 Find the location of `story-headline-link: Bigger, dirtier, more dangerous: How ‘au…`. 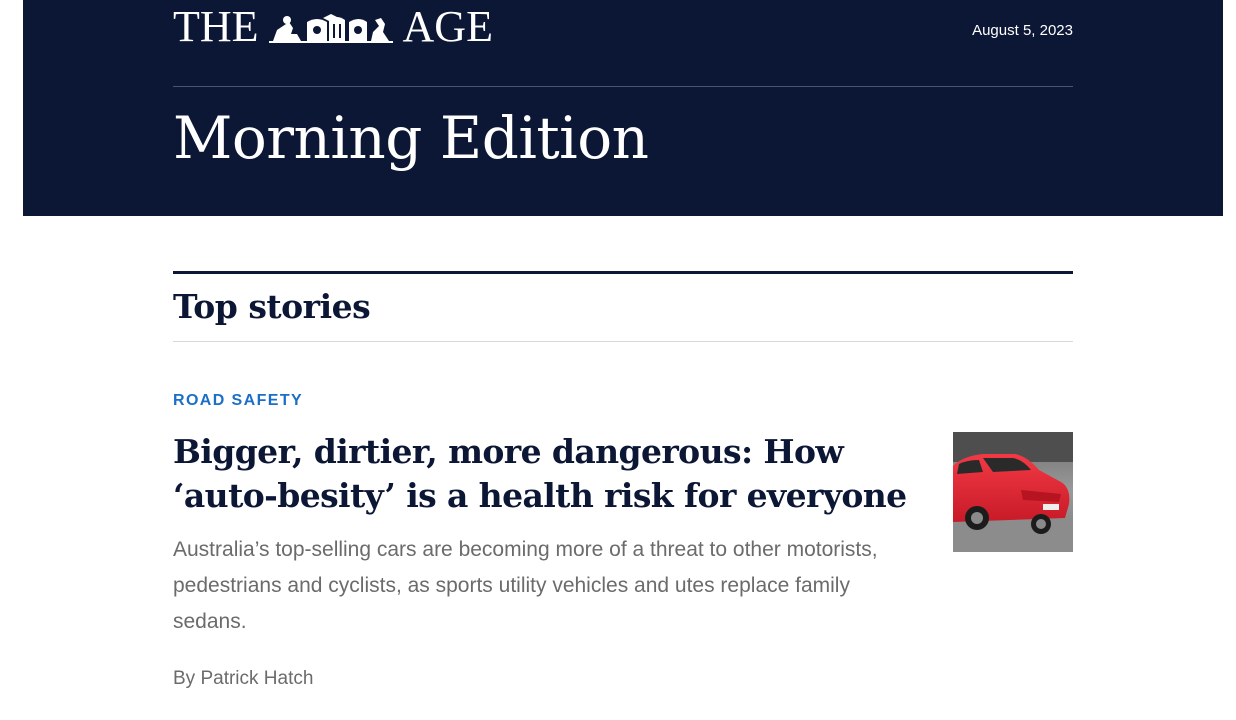

story-headline-link: Bigger, dirtier, more dangerous: How ‘au… is located at coordinates (543, 474).